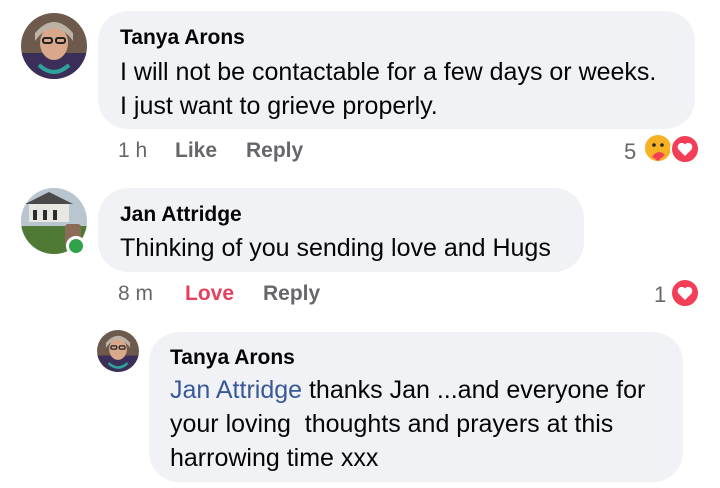  What do you see at coordinates (209, 294) in the screenshot?
I see `love-button: Love` at bounding box center [209, 294].